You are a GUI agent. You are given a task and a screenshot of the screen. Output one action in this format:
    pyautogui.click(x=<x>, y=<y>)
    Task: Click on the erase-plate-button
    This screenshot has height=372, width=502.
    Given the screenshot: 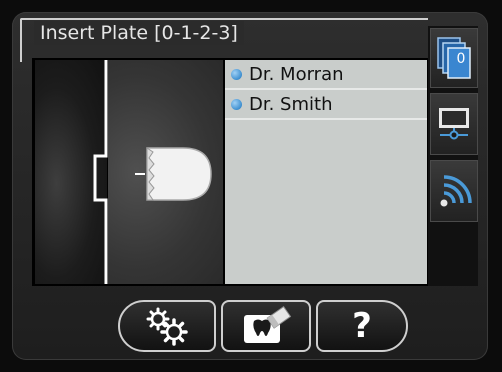 What is the action you would take?
    pyautogui.click(x=266, y=326)
    